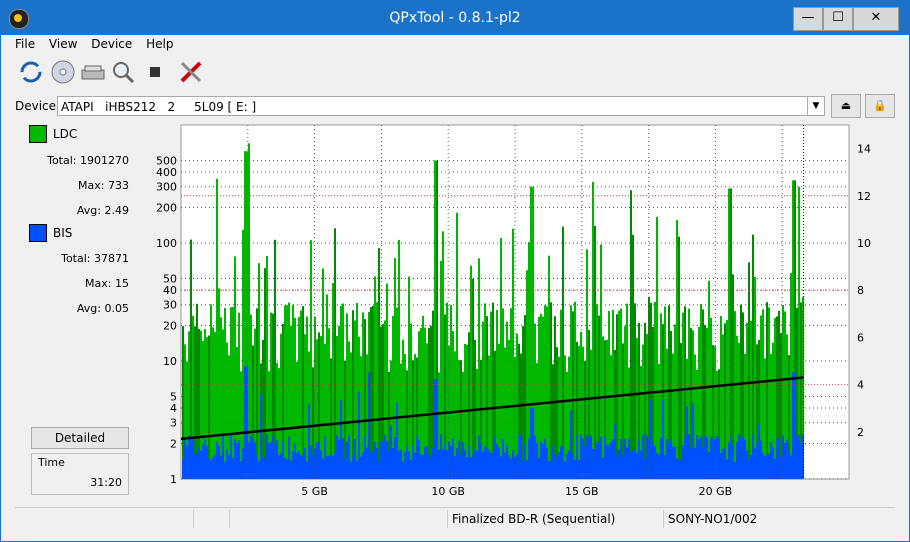  What do you see at coordinates (555, 519) in the screenshot?
I see `status-disc-type: Finalized BD-R (Sequential)` at bounding box center [555, 519].